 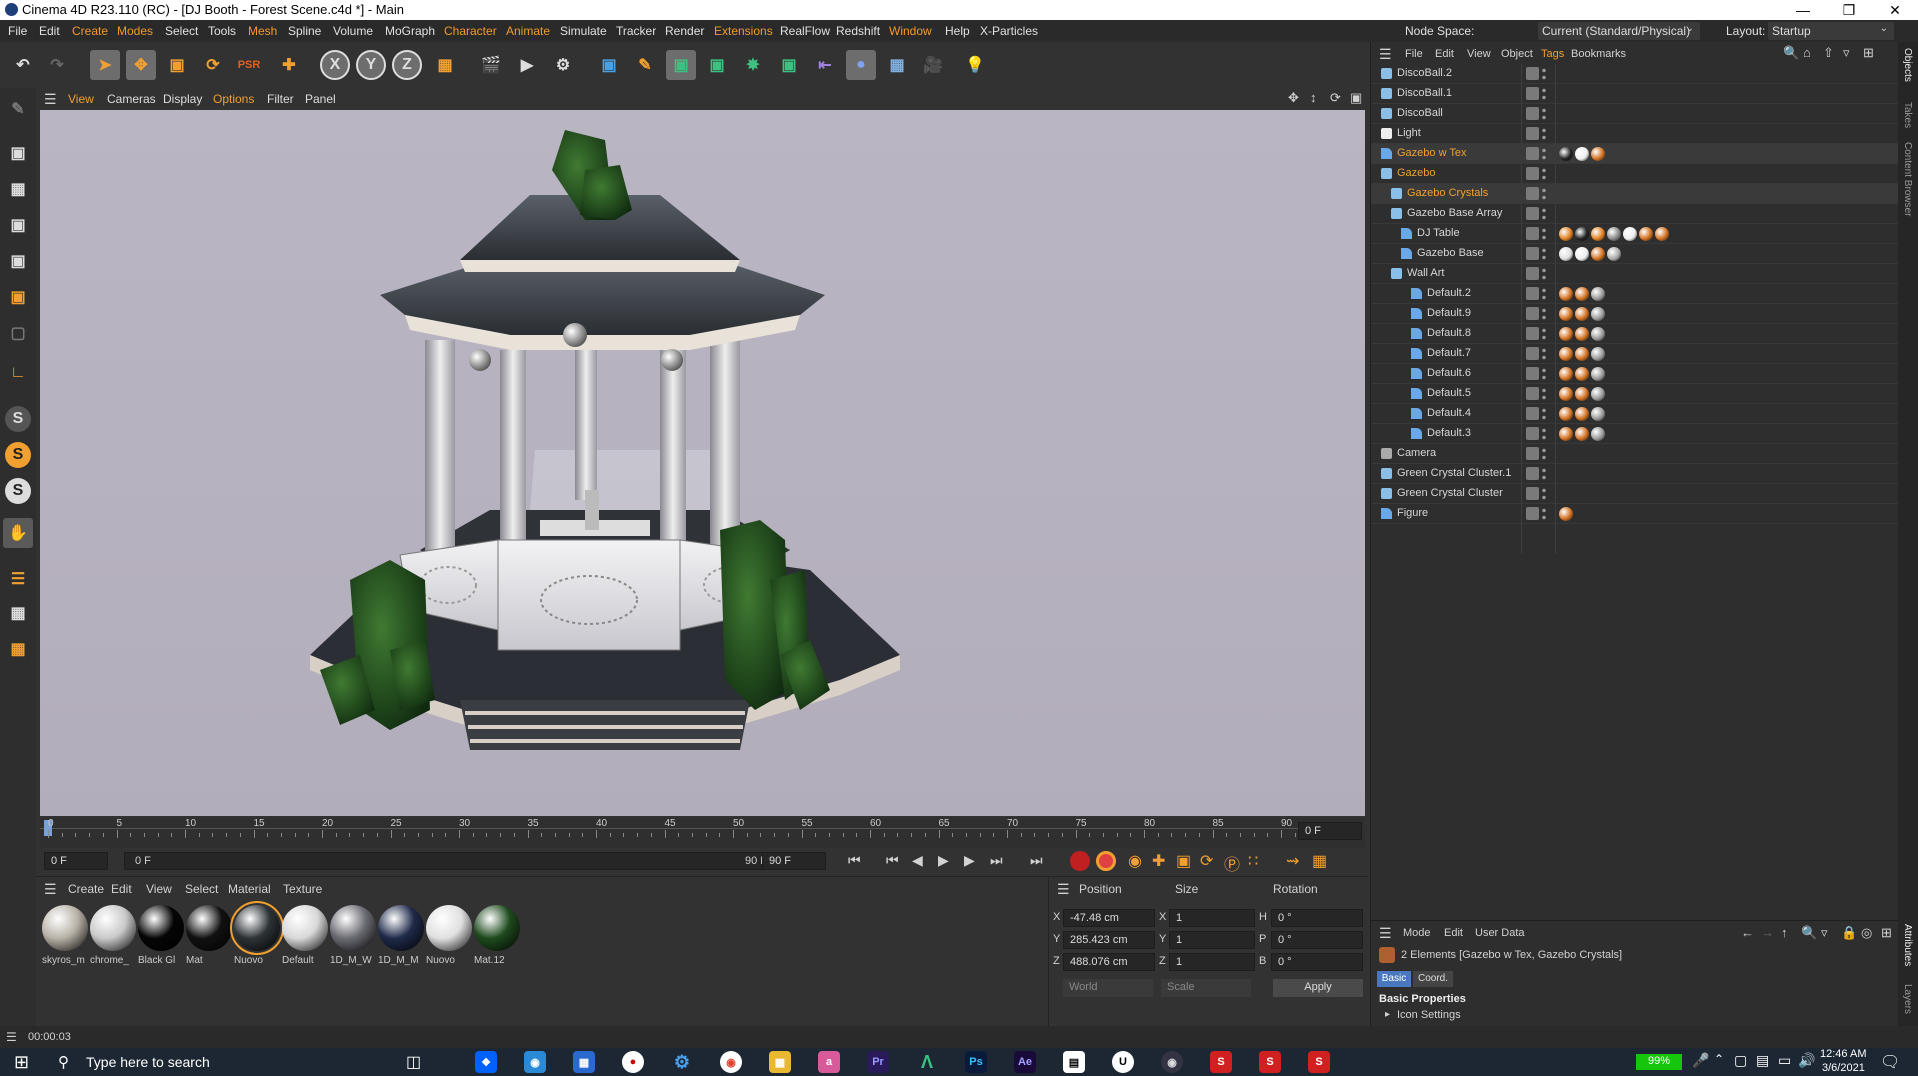 I want to click on object-row: Green Crystal Cluster, so click(x=1635, y=494).